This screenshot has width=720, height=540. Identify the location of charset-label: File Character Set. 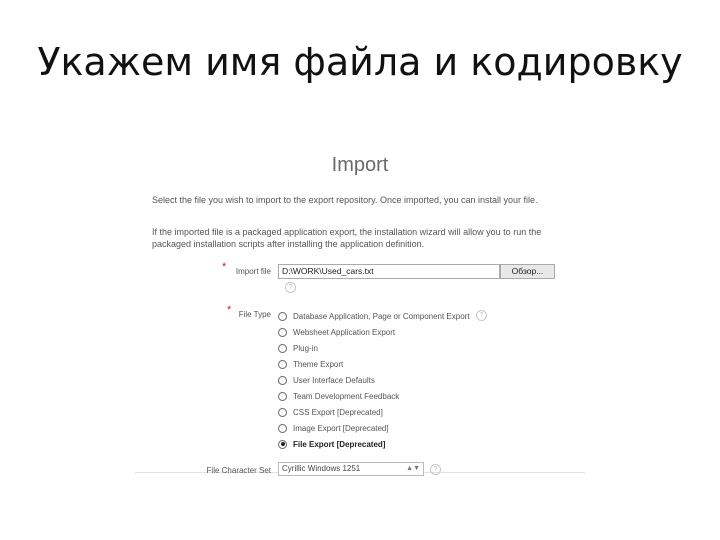
(238, 470).